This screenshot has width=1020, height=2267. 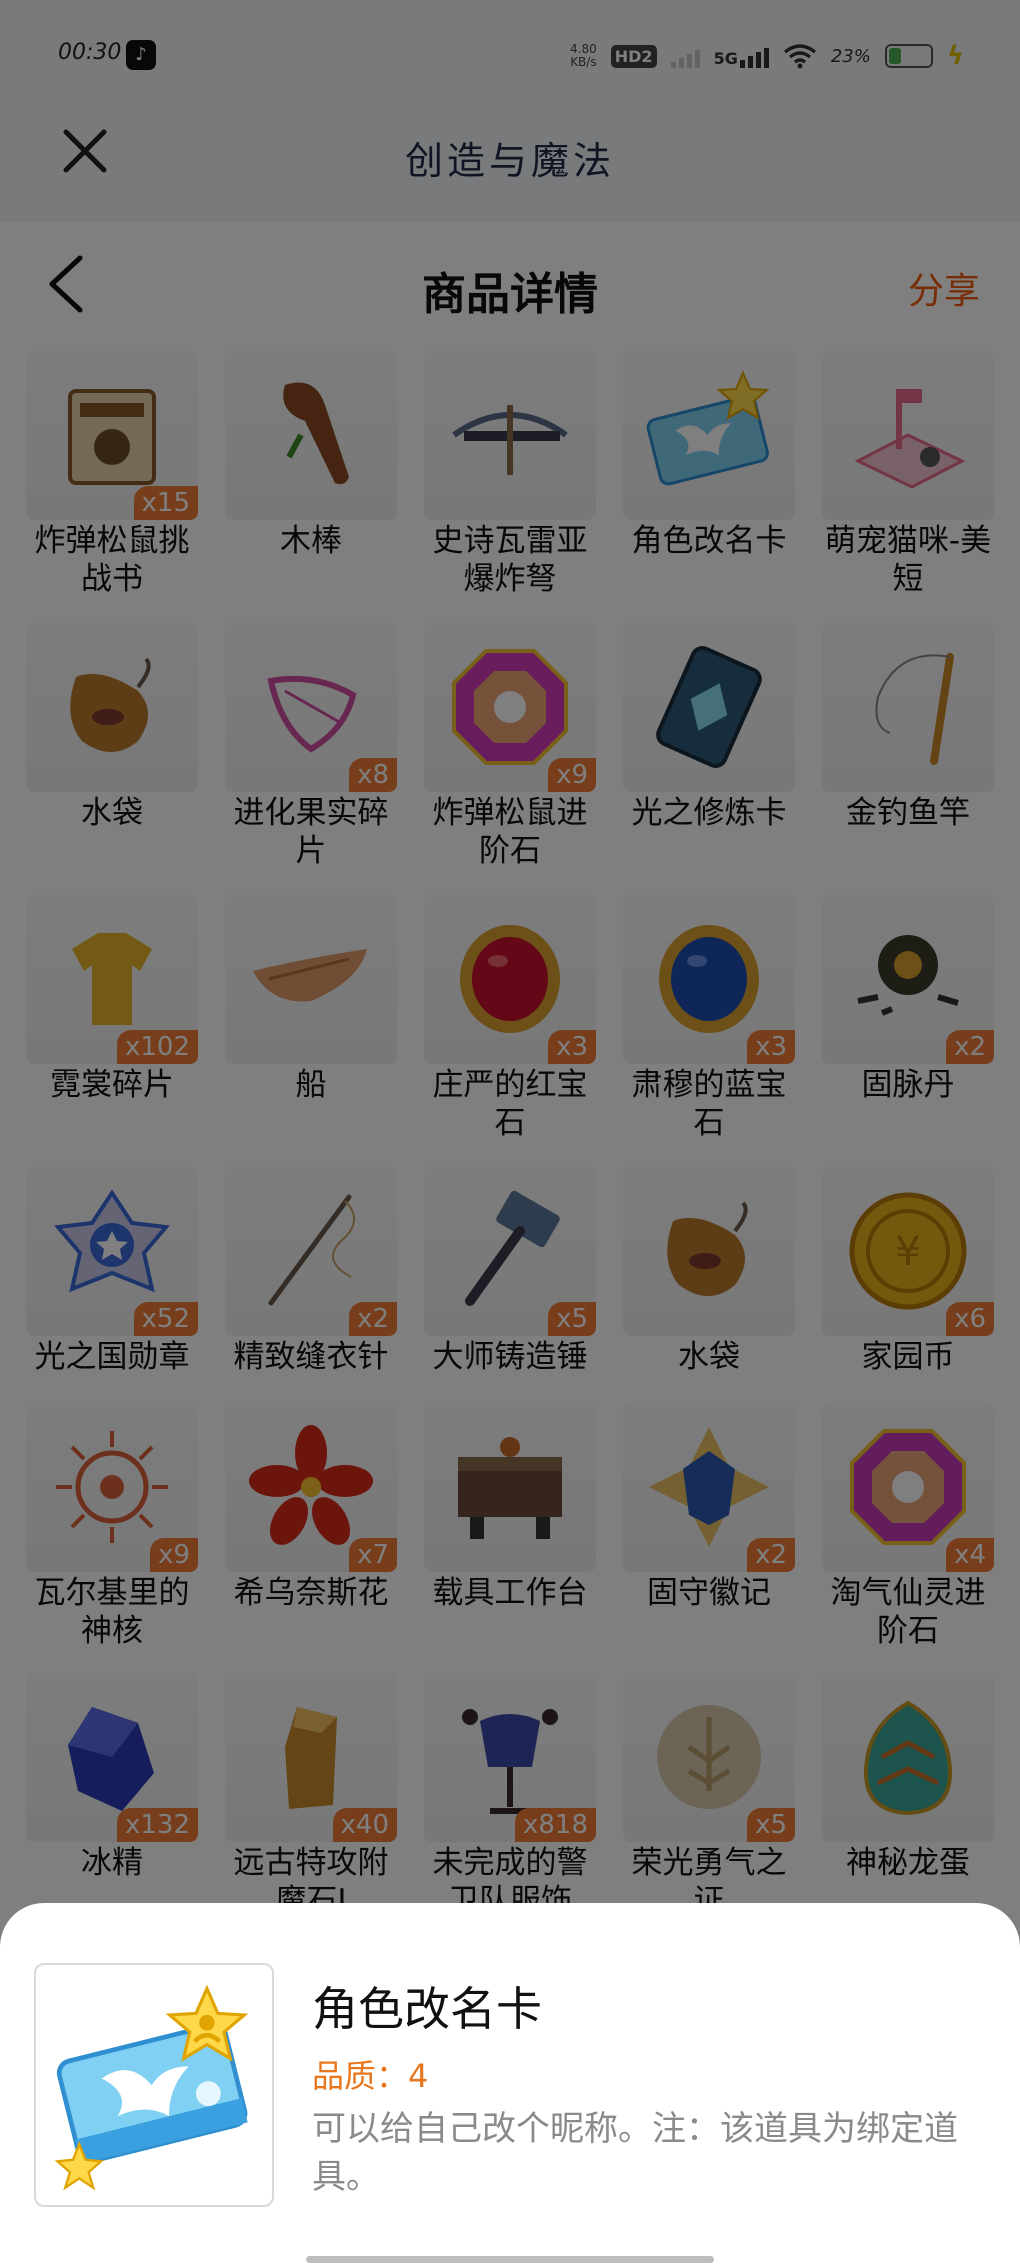 I want to click on home-indicator, so click(x=510, y=2259).